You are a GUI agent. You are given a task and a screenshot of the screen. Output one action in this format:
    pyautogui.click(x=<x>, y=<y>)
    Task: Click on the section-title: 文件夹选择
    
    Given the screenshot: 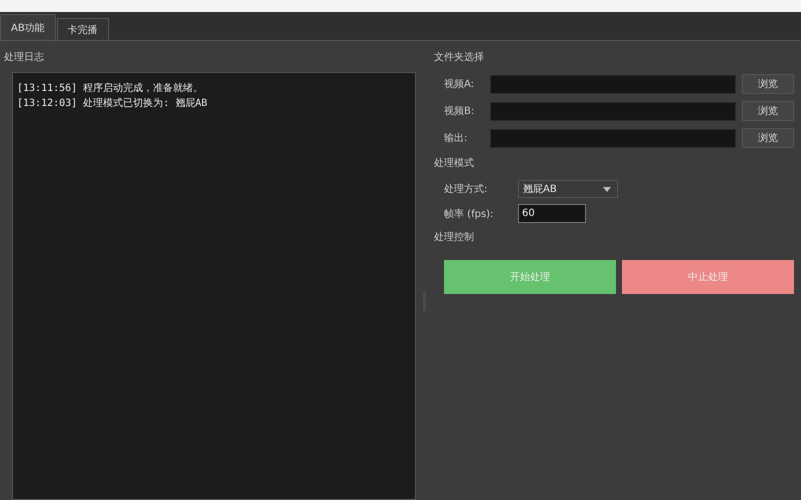 What is the action you would take?
    pyautogui.click(x=459, y=57)
    